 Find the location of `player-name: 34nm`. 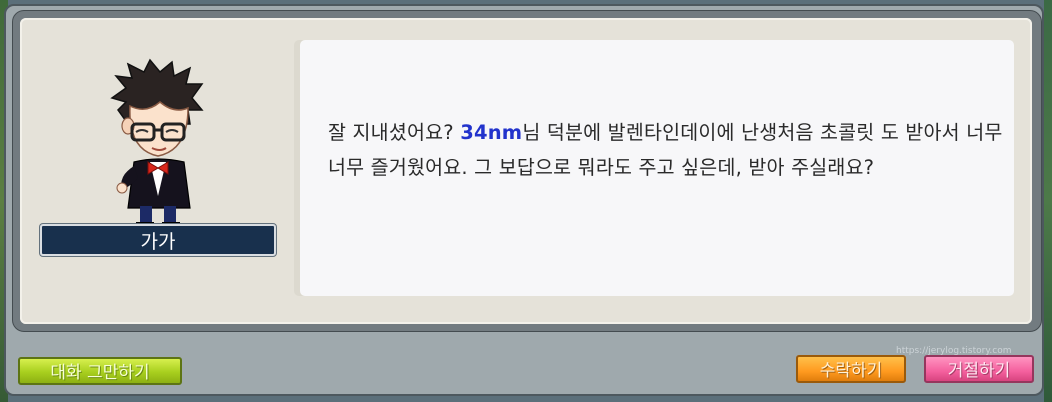

player-name: 34nm is located at coordinates (491, 132).